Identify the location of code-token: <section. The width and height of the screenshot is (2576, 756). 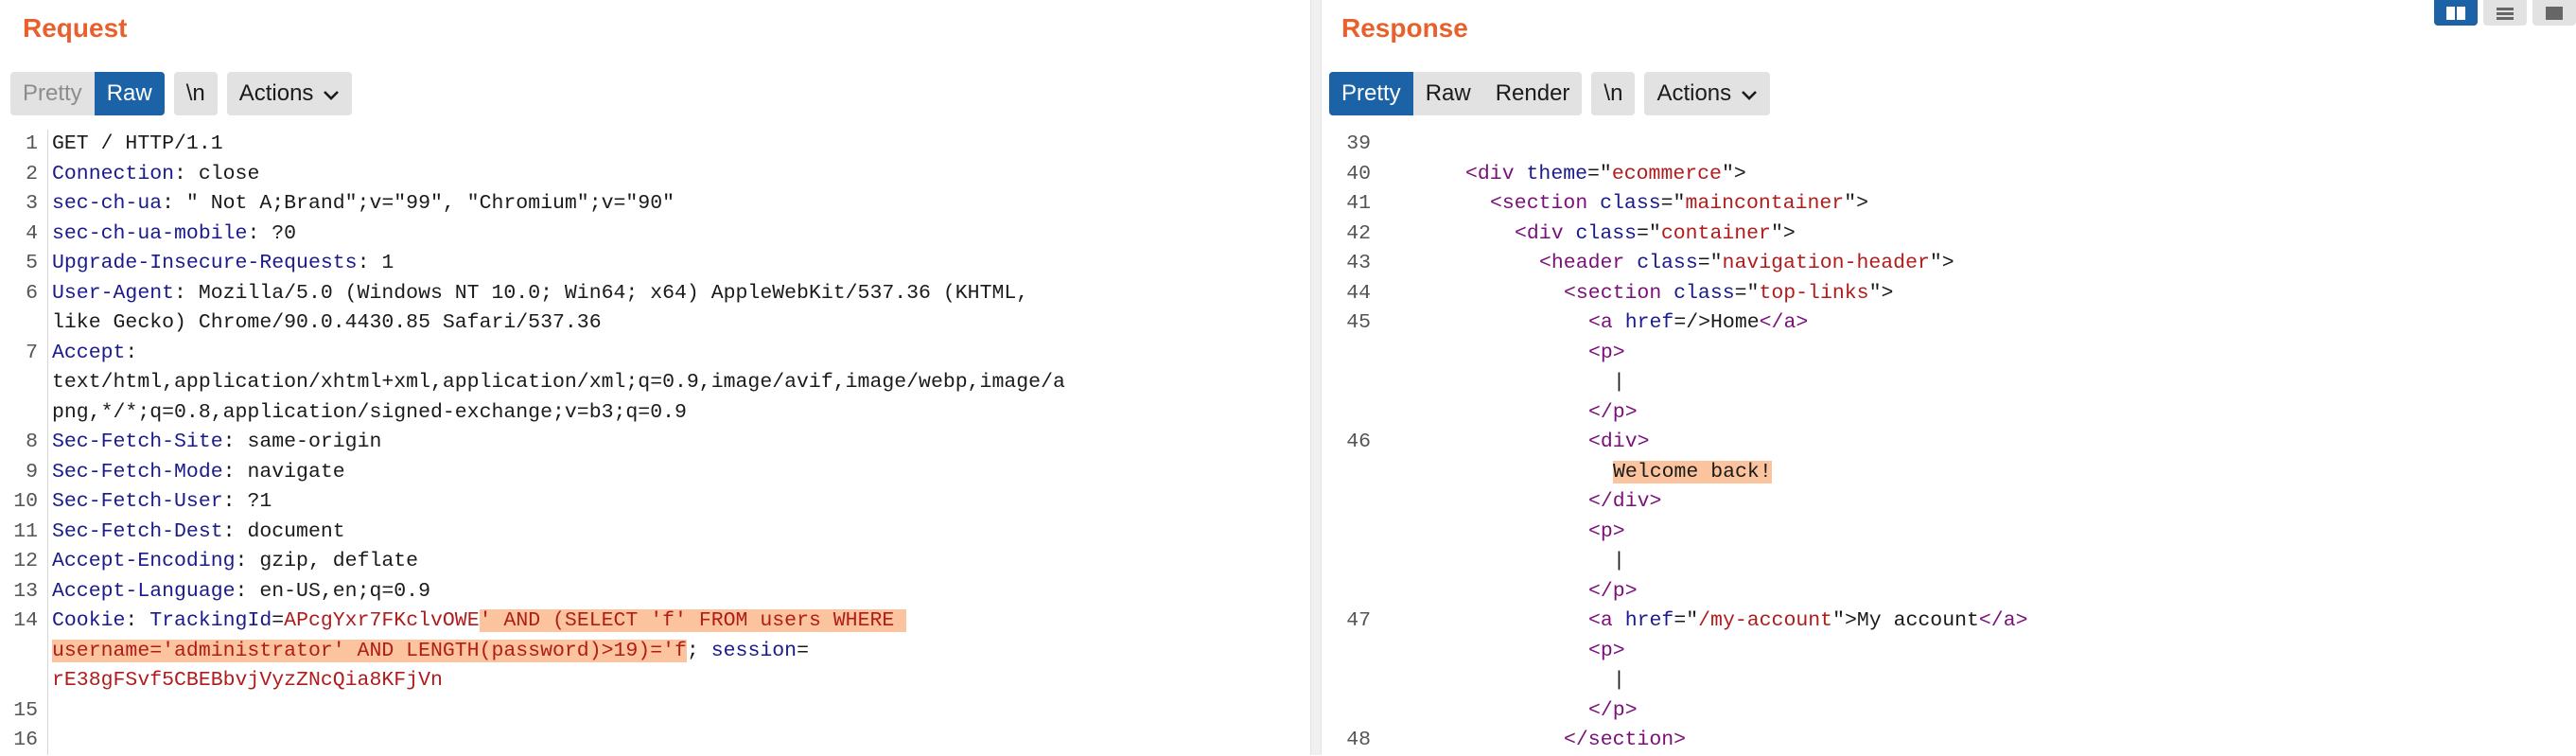
(1619, 293).